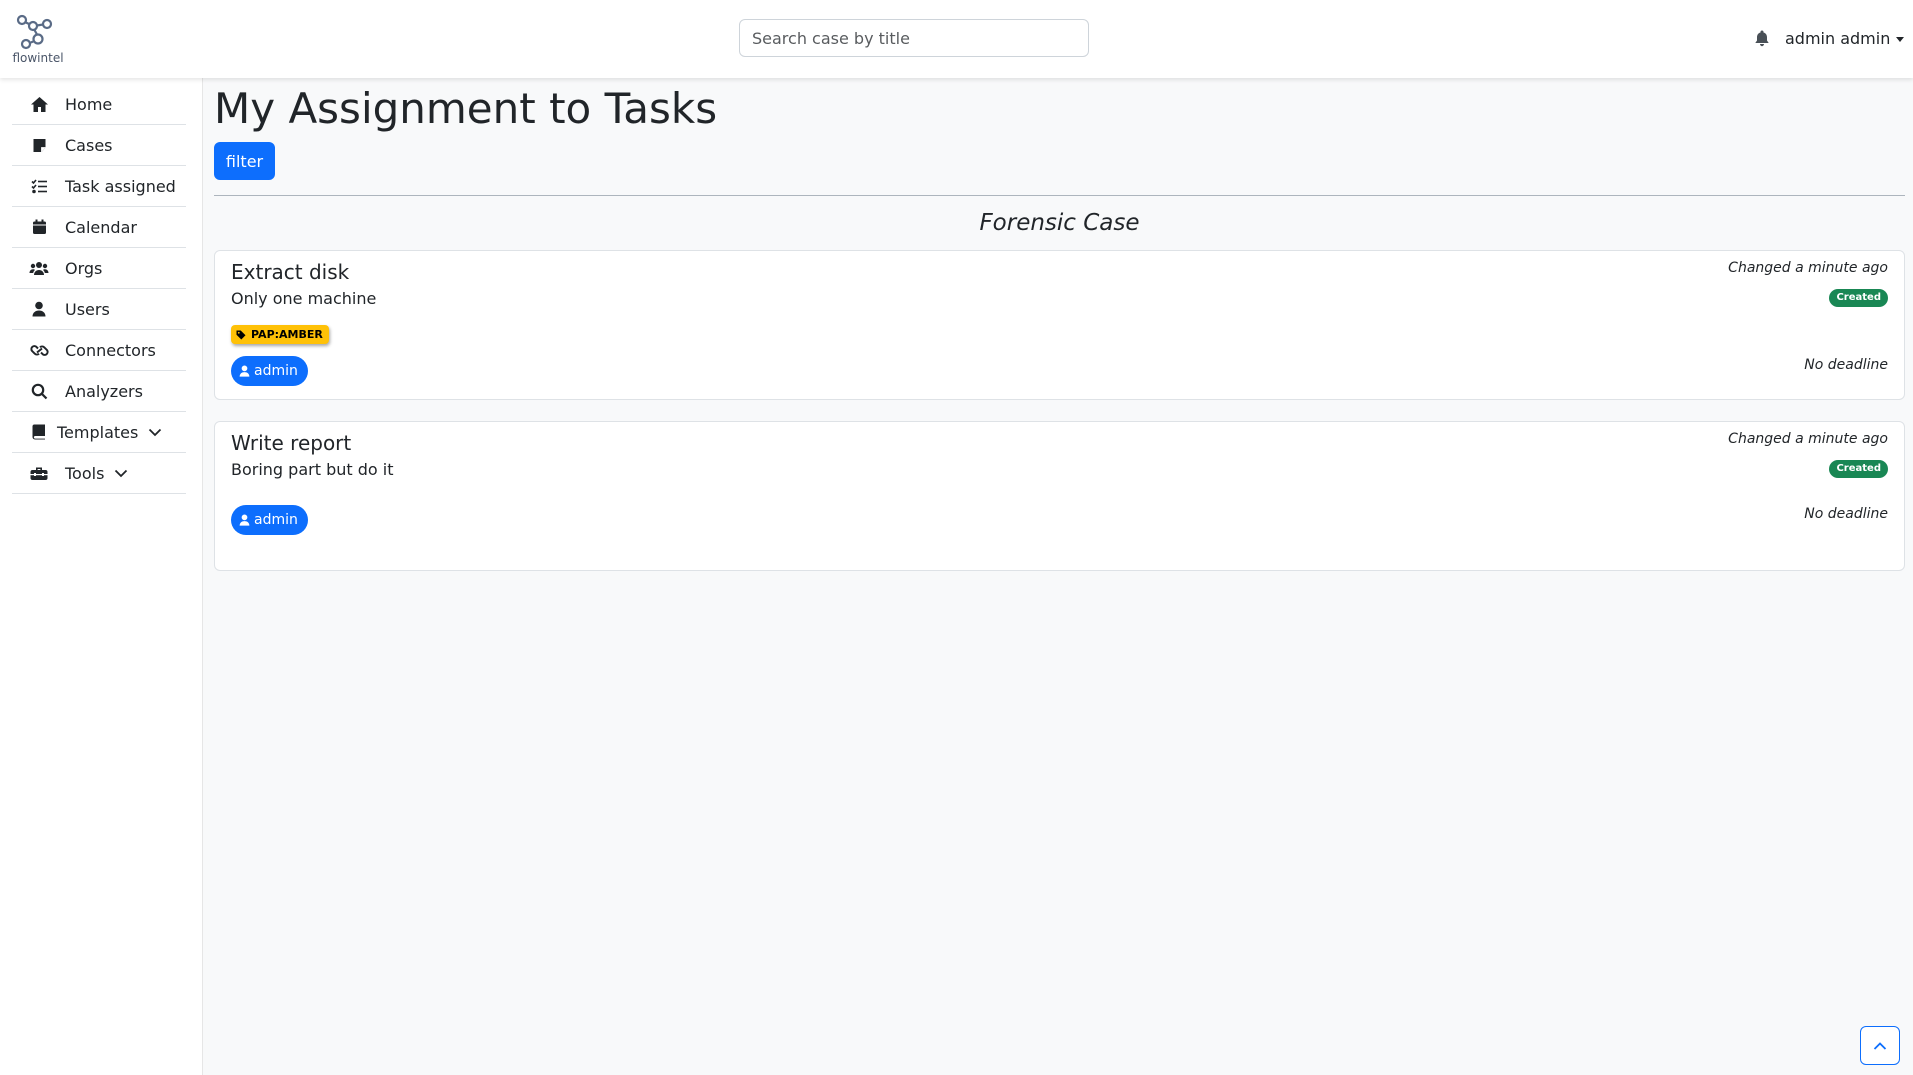 This screenshot has height=1075, width=1913. I want to click on home-icon, so click(39, 104).